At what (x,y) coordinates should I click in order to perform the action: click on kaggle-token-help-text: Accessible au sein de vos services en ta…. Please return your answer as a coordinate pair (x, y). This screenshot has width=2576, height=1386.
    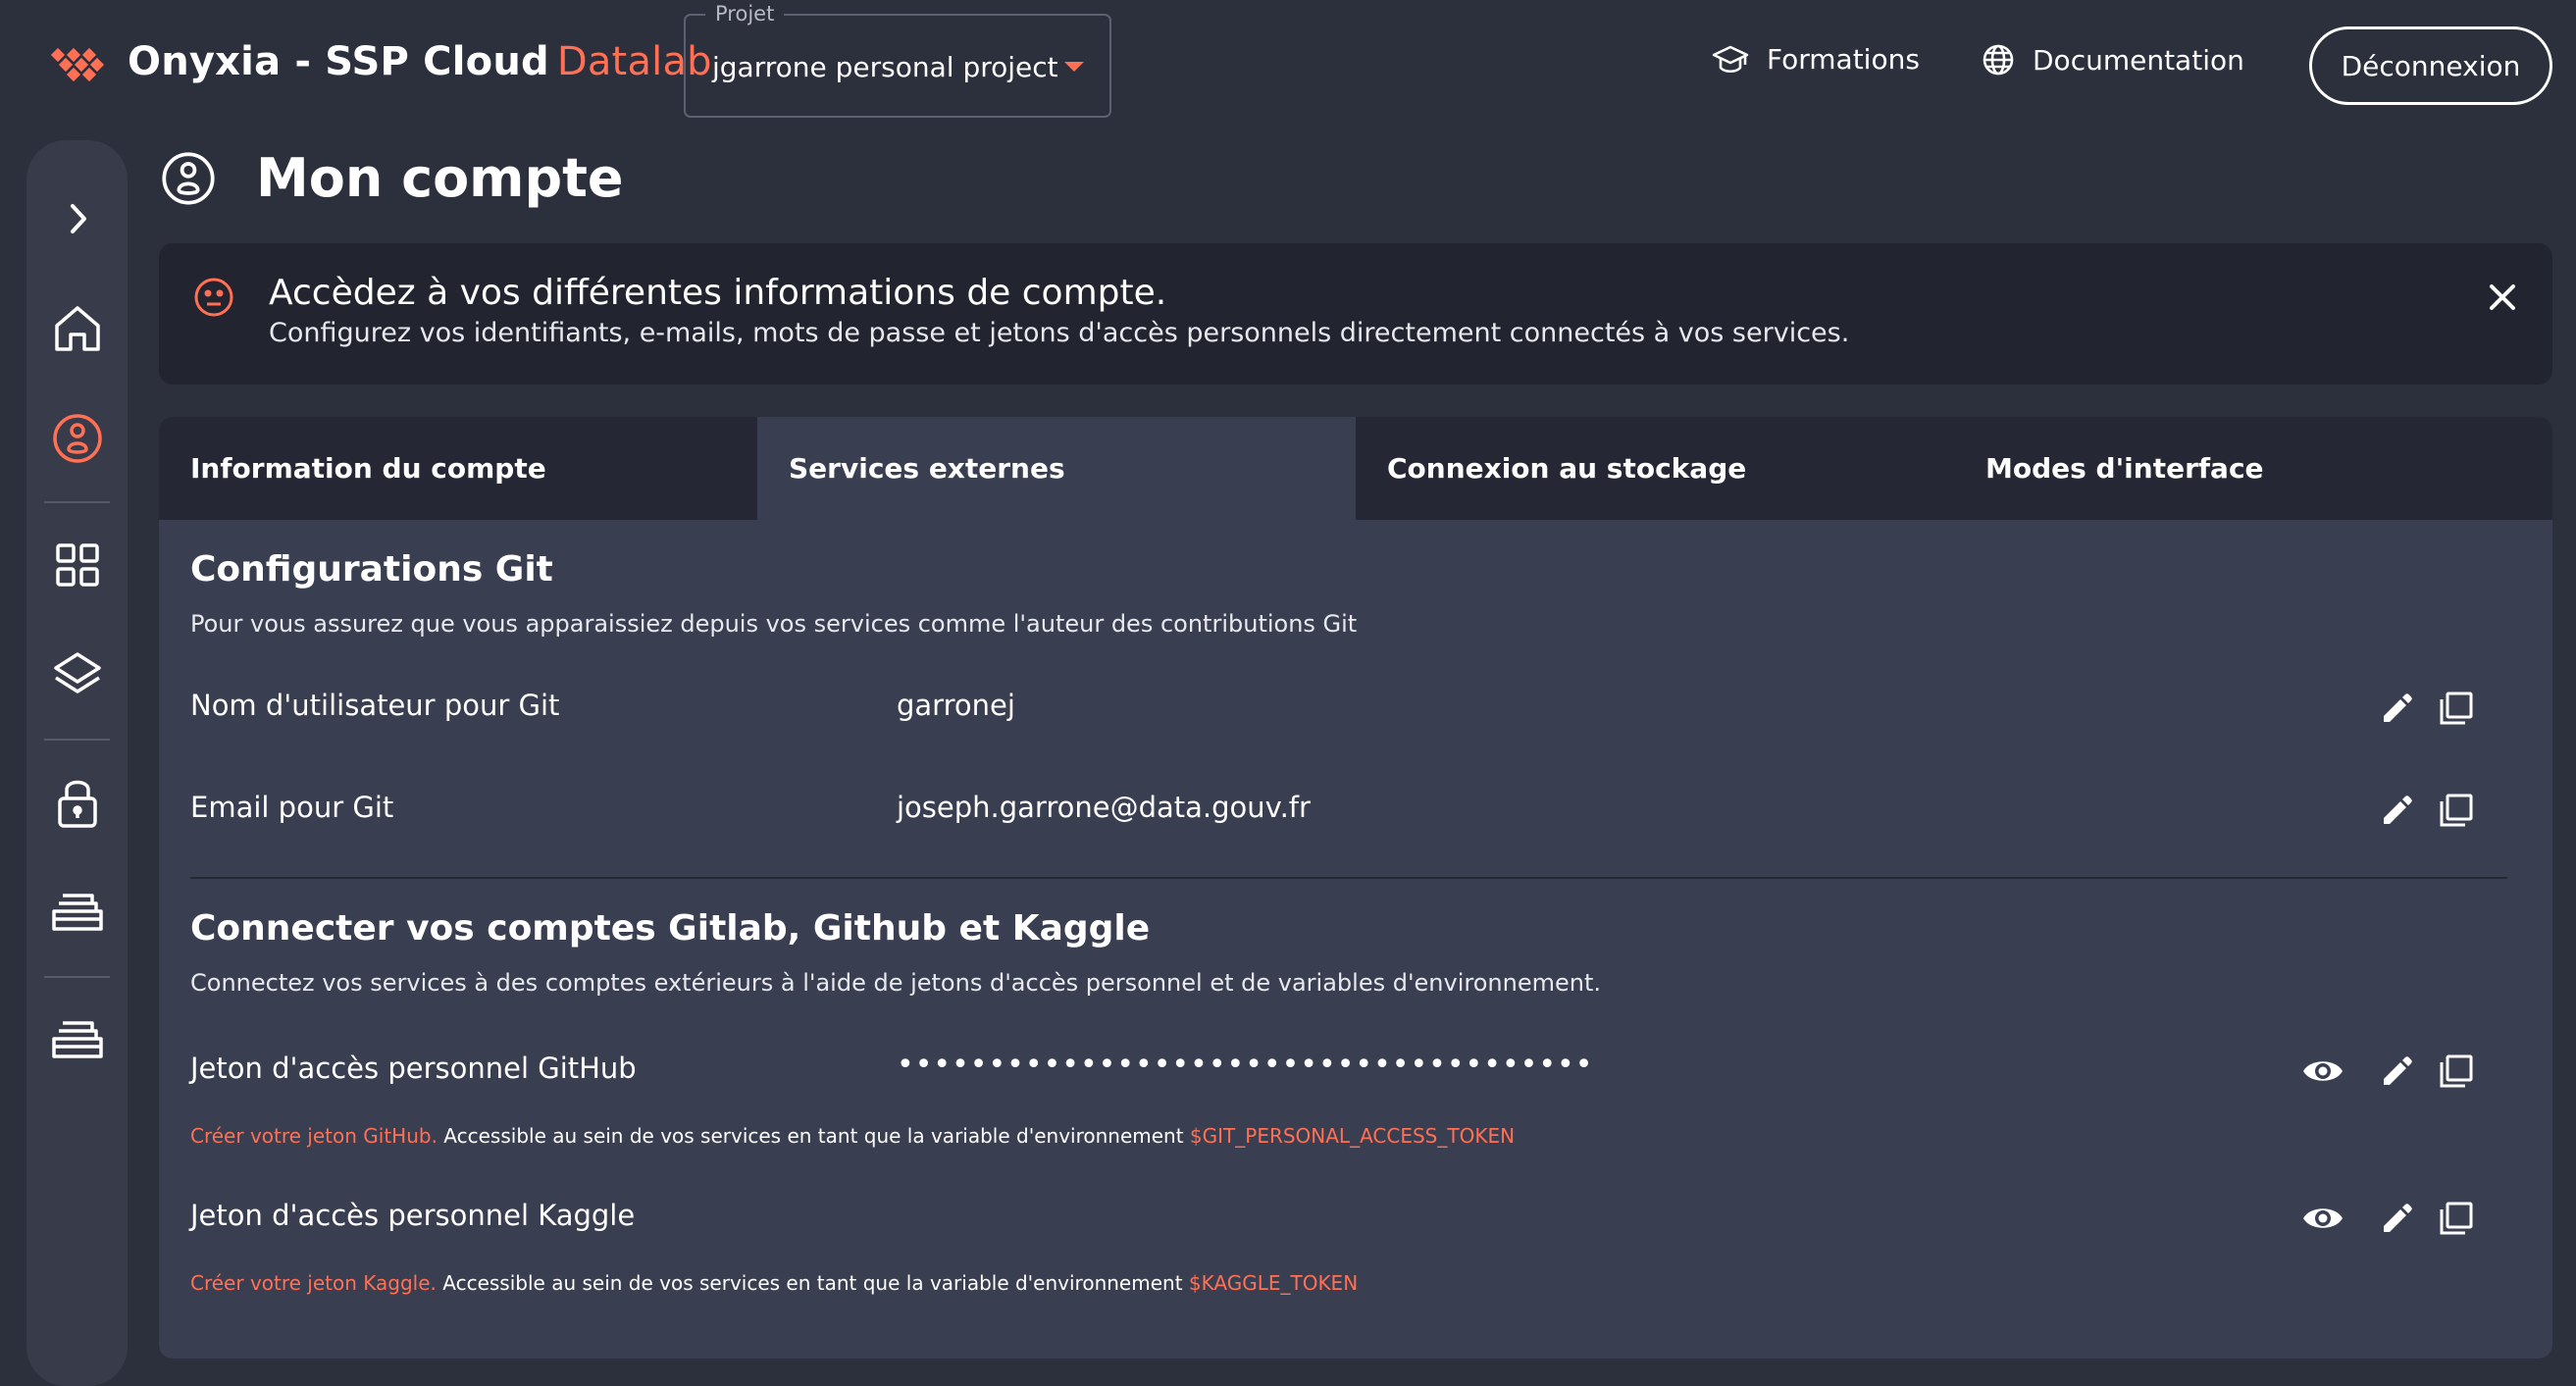
    Looking at the image, I should click on (812, 1283).